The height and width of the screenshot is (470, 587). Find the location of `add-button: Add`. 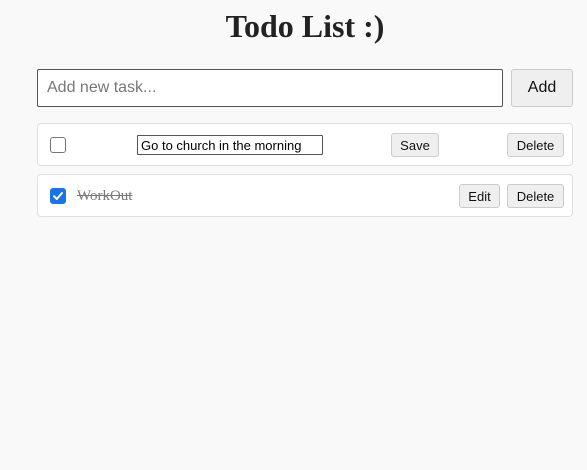

add-button: Add is located at coordinates (542, 88).